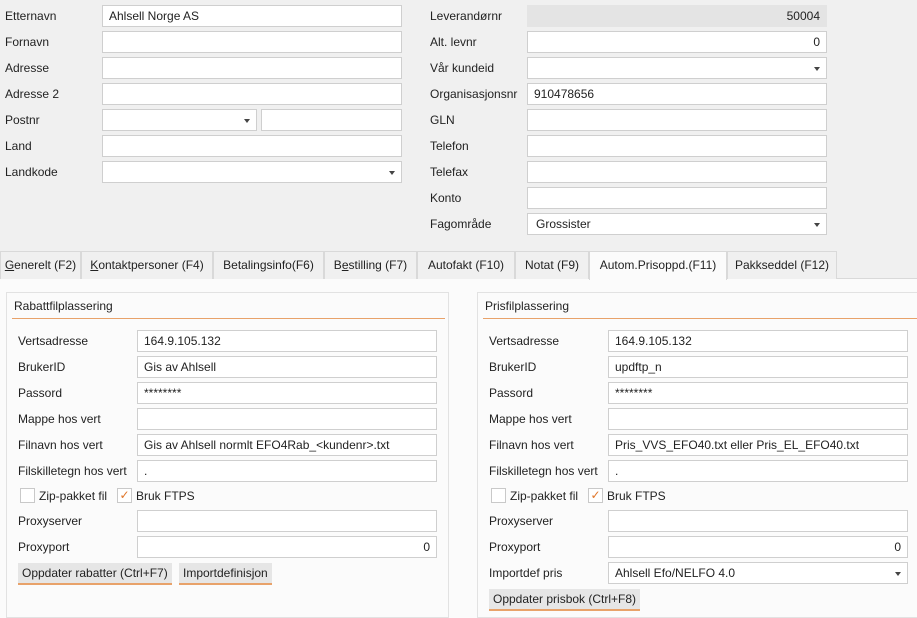 The width and height of the screenshot is (917, 618). Describe the element at coordinates (552, 265) in the screenshot. I see `tab-notat: Notat (F9)` at that location.